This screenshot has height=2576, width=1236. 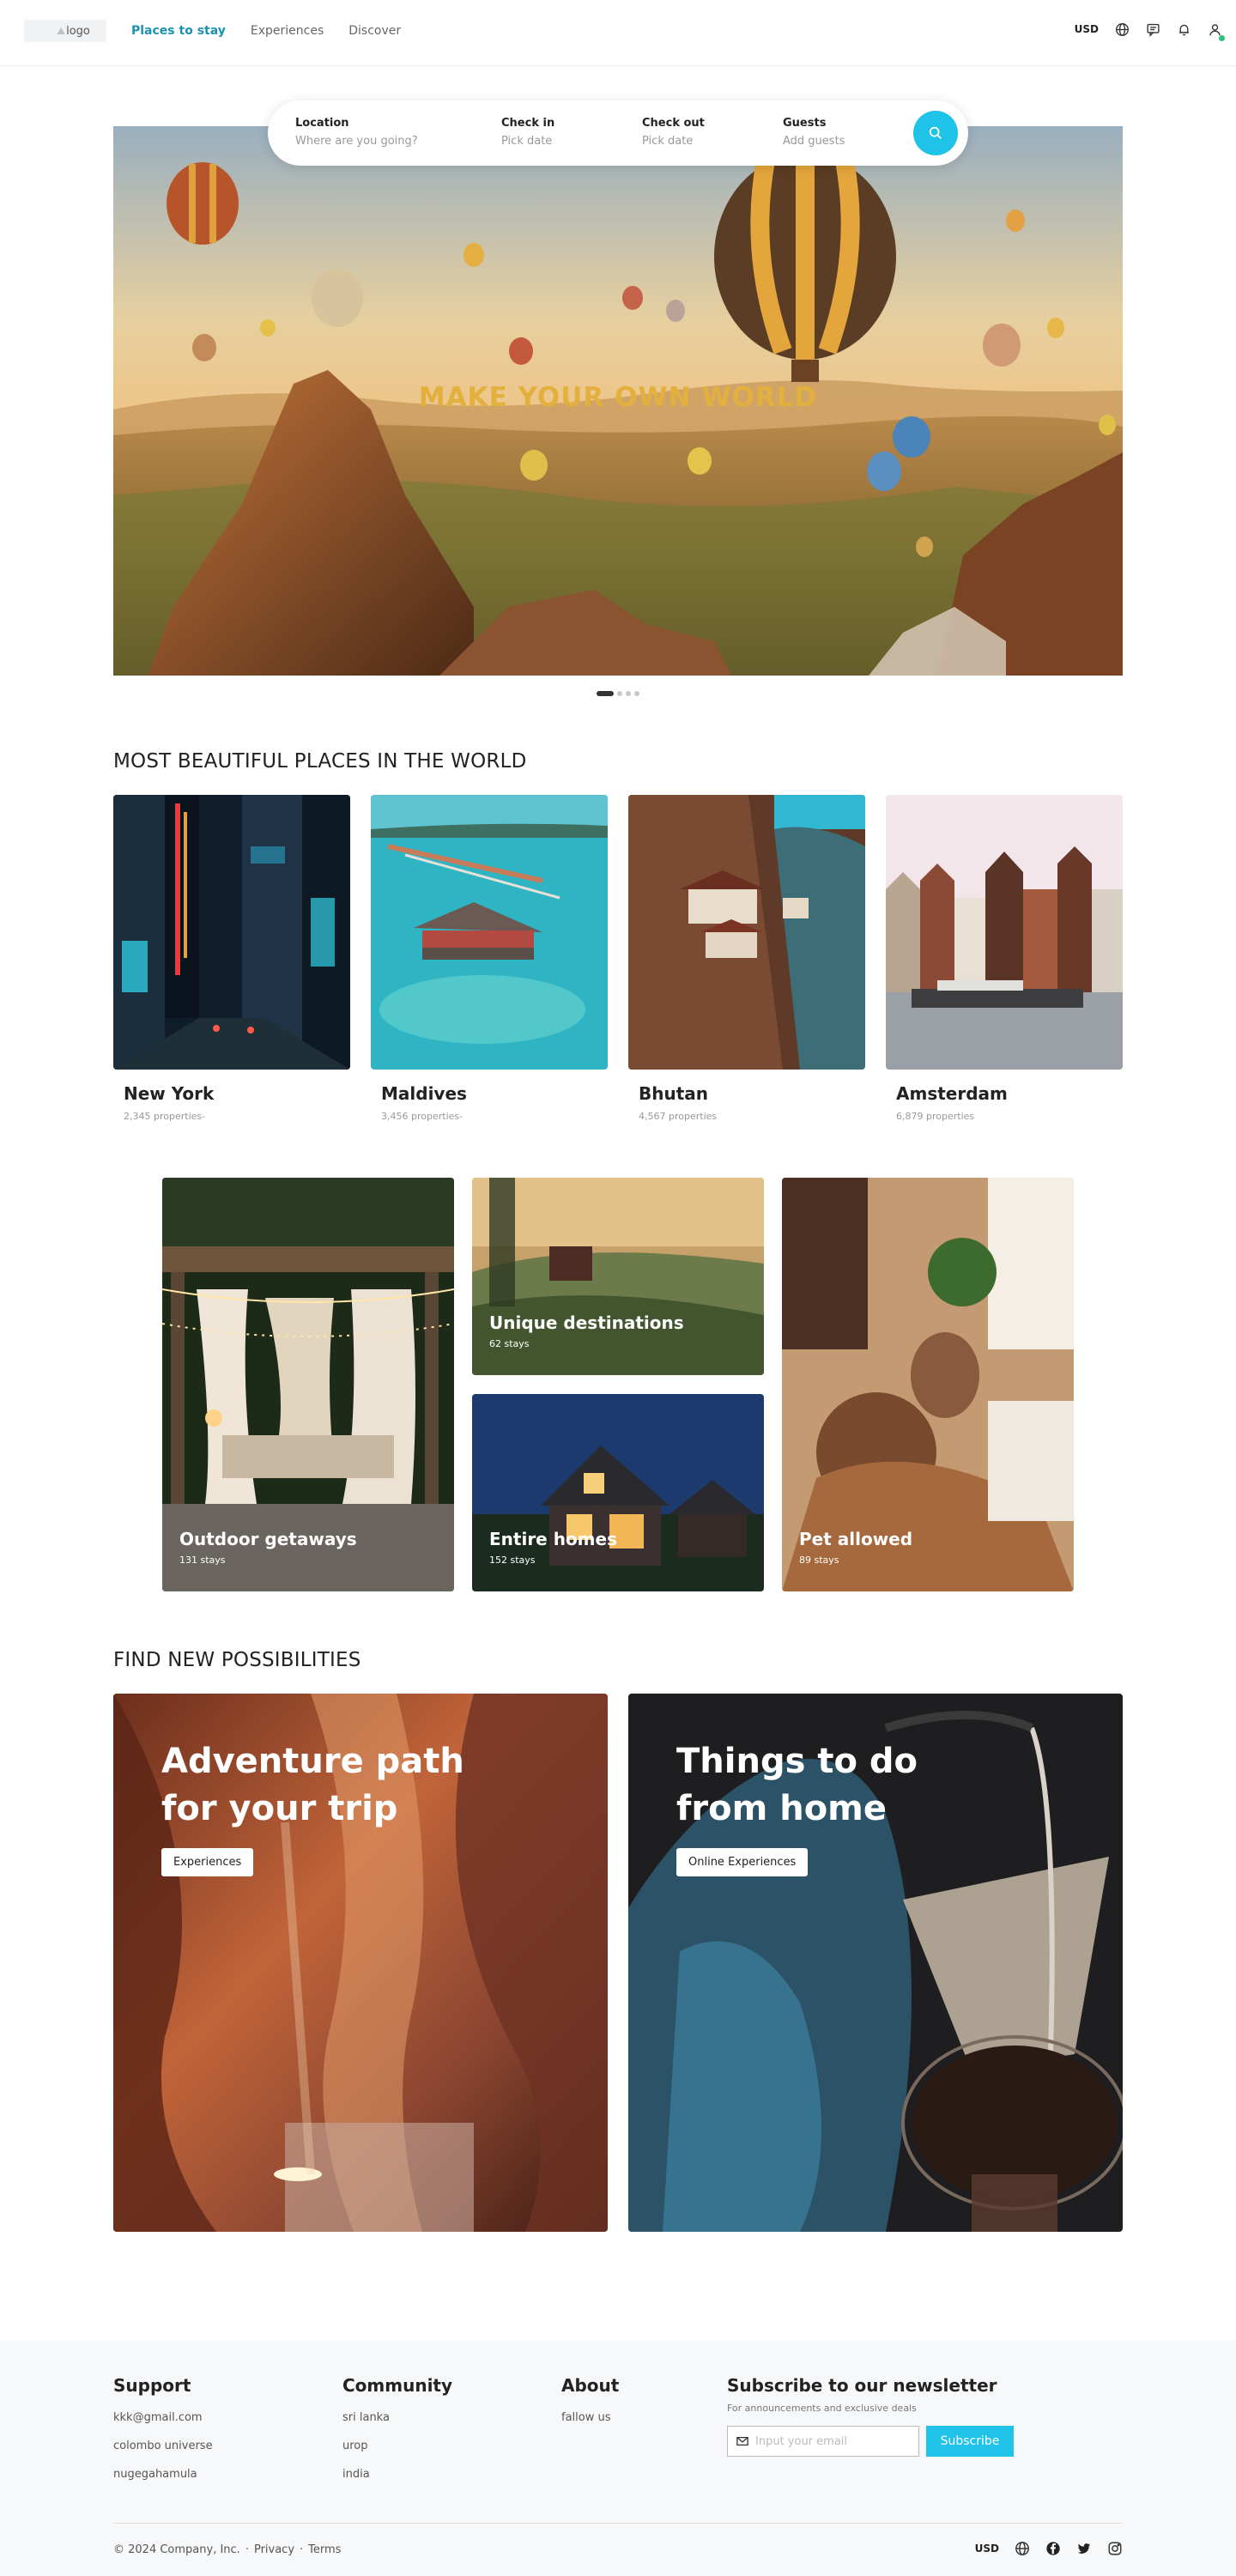 I want to click on category-title: Entire homes, so click(x=553, y=1539).